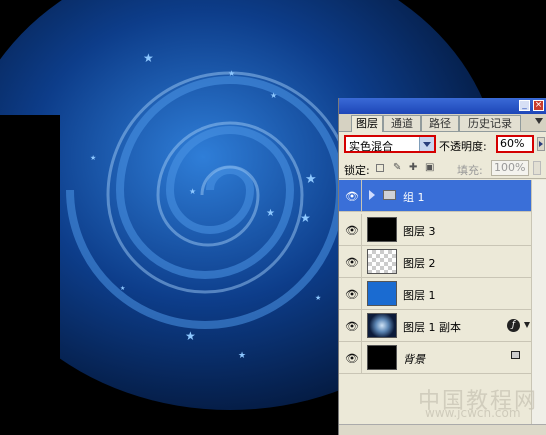 The height and width of the screenshot is (435, 546). Describe the element at coordinates (436, 358) in the screenshot. I see `layer-row-background: 👁 背景` at that location.